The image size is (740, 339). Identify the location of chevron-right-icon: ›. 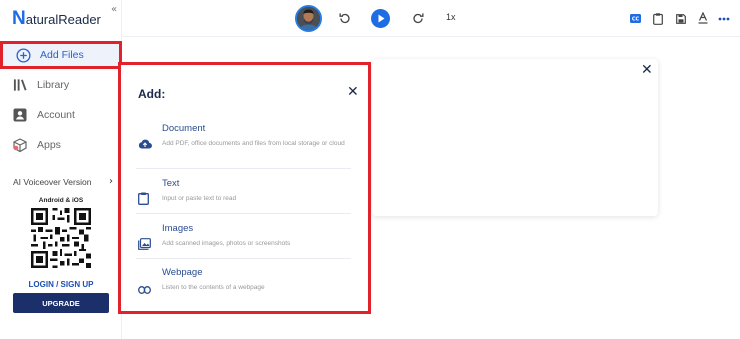
(111, 181).